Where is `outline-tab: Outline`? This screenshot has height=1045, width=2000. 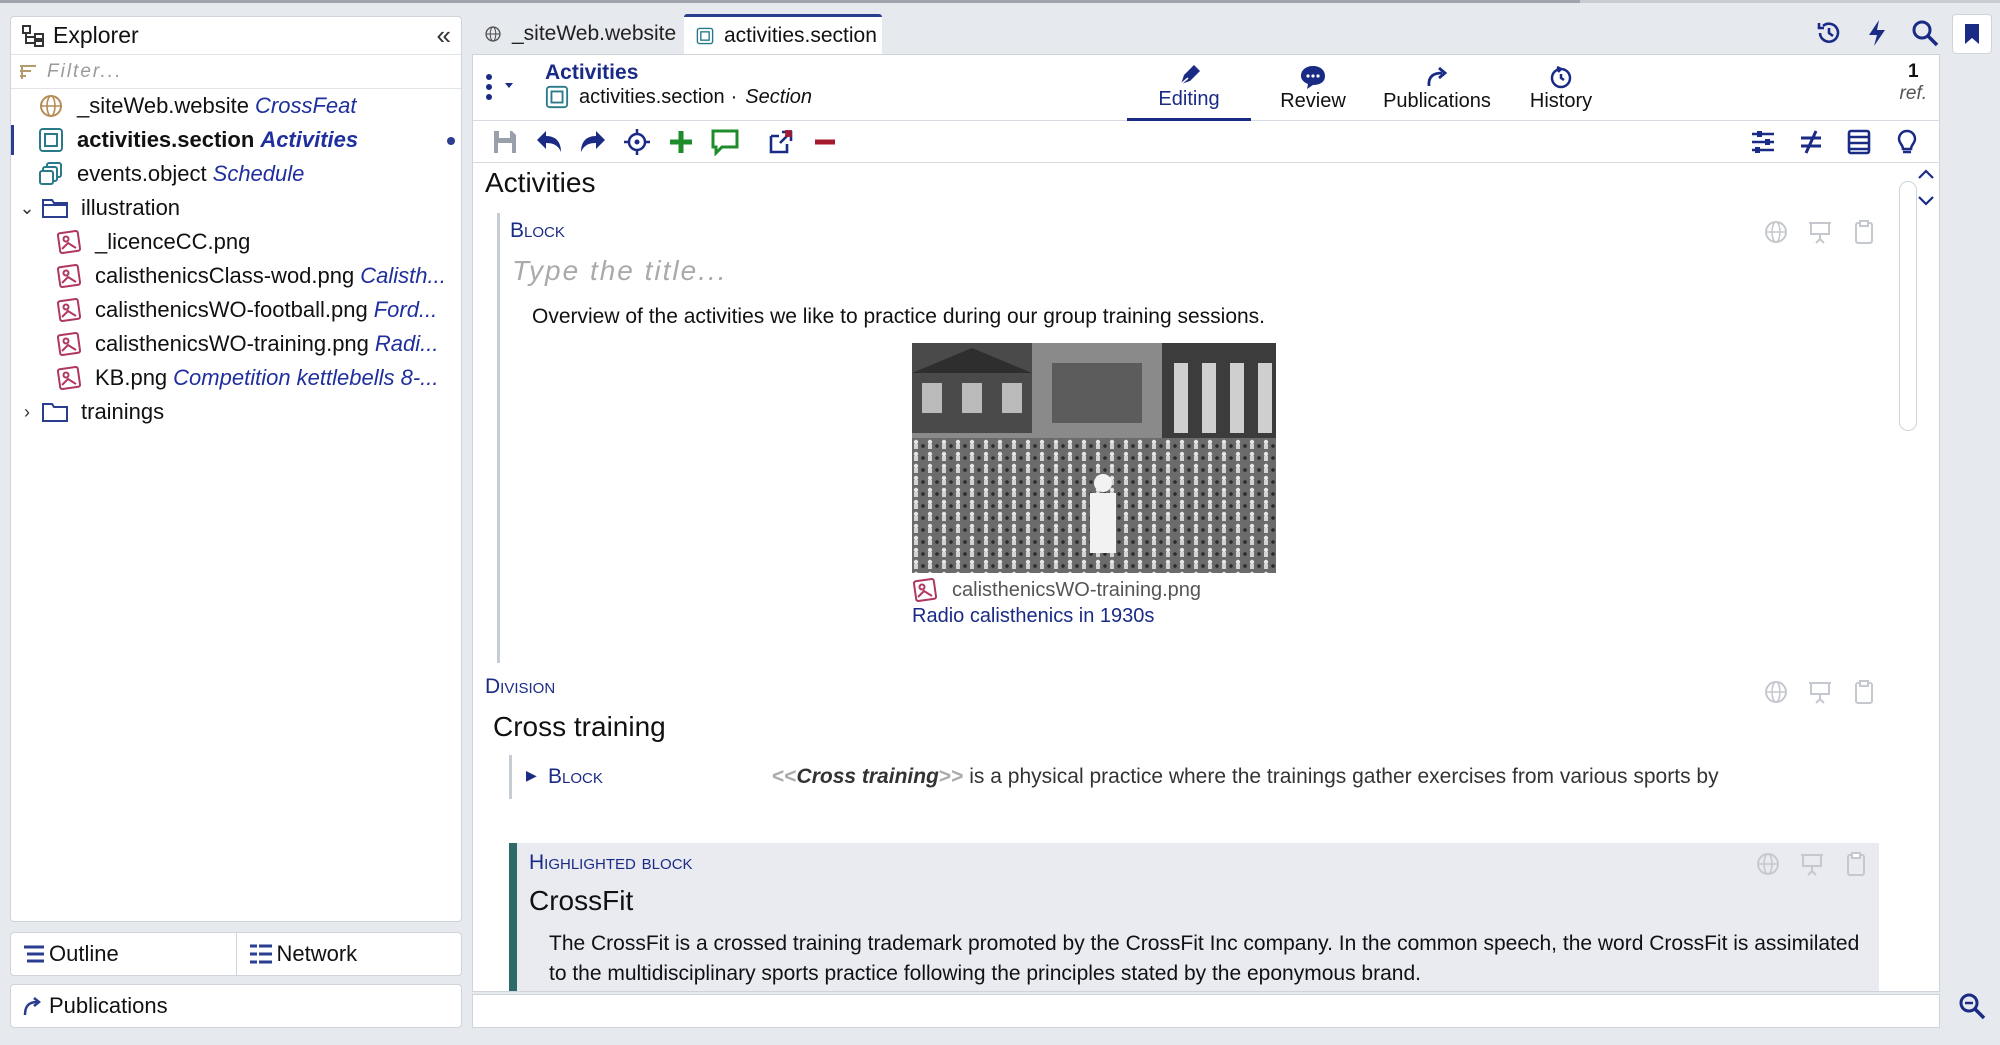
outline-tab: Outline is located at coordinates (123, 954).